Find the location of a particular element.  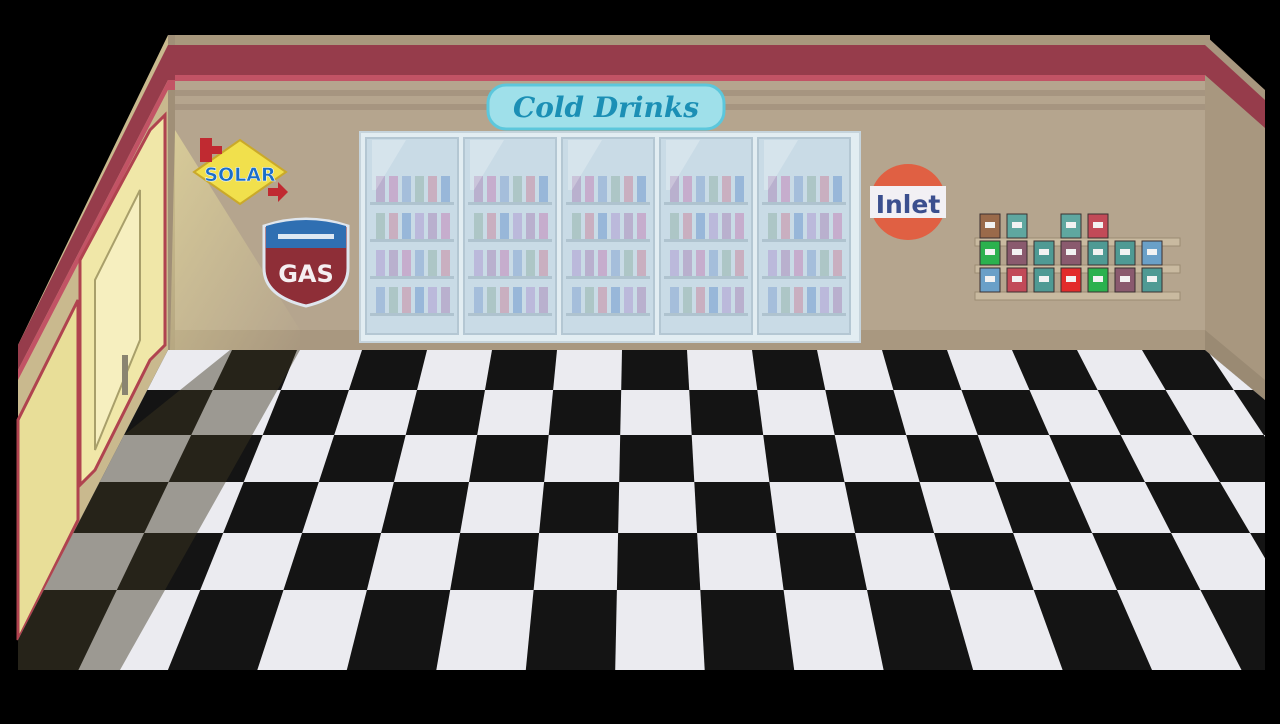

gas-label: GAS is located at coordinates (306, 274).